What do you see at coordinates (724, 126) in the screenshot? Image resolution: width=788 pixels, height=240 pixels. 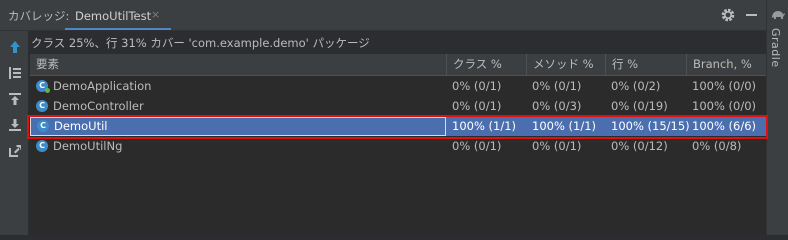 I see `branch-coverage: 100% (6/6)` at bounding box center [724, 126].